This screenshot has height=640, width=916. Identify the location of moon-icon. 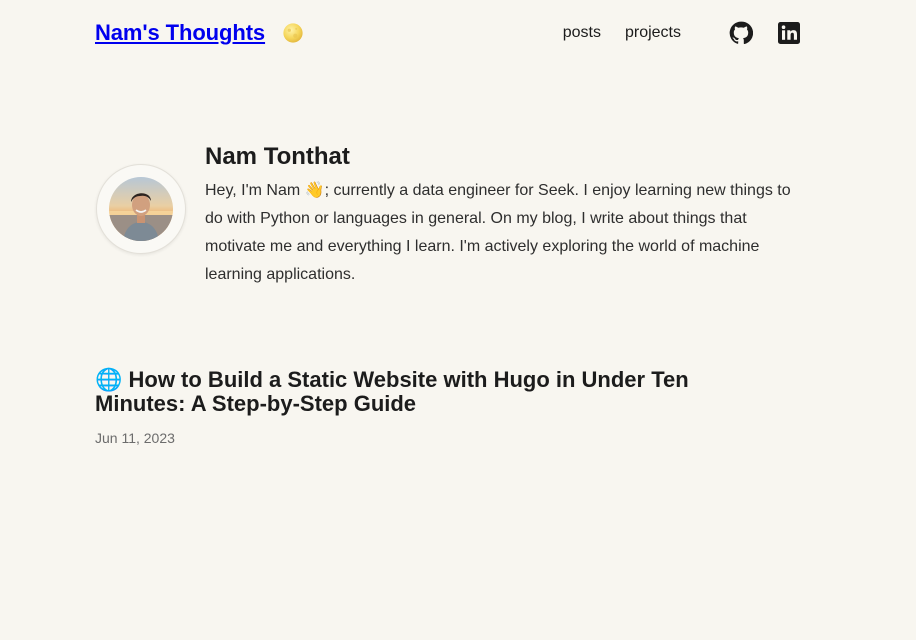
(293, 33).